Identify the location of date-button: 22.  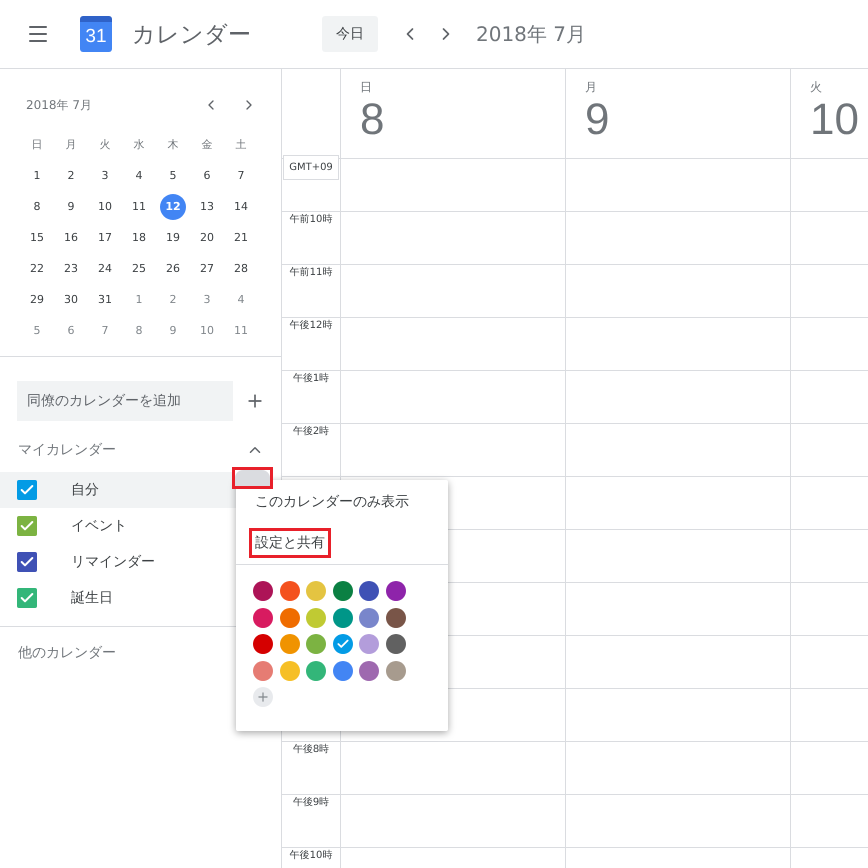
(37, 269).